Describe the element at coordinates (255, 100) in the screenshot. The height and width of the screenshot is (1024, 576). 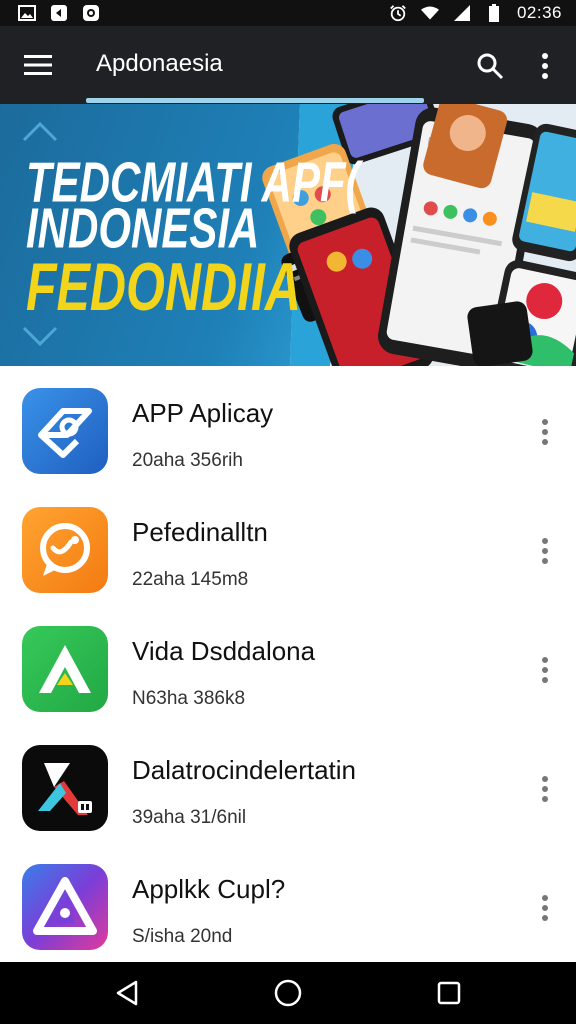
I see `tab-indicator` at that location.